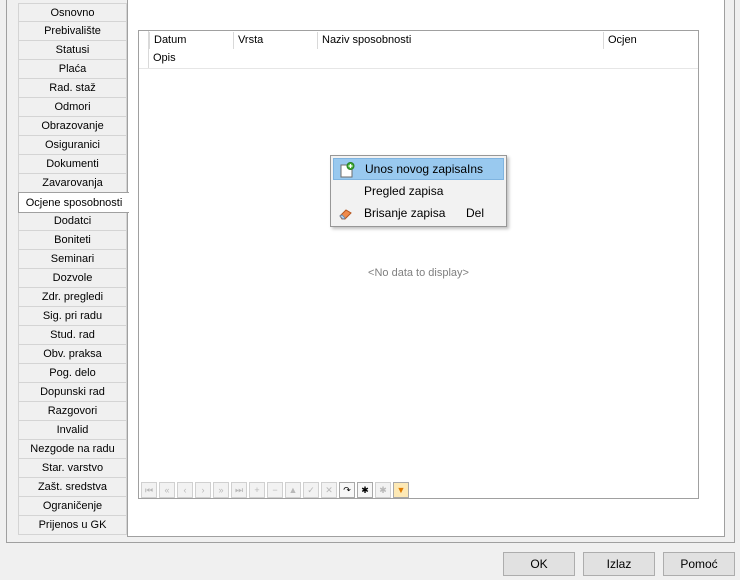 This screenshot has width=740, height=580. I want to click on tab-ograničenje: Ograničenje, so click(72, 506).